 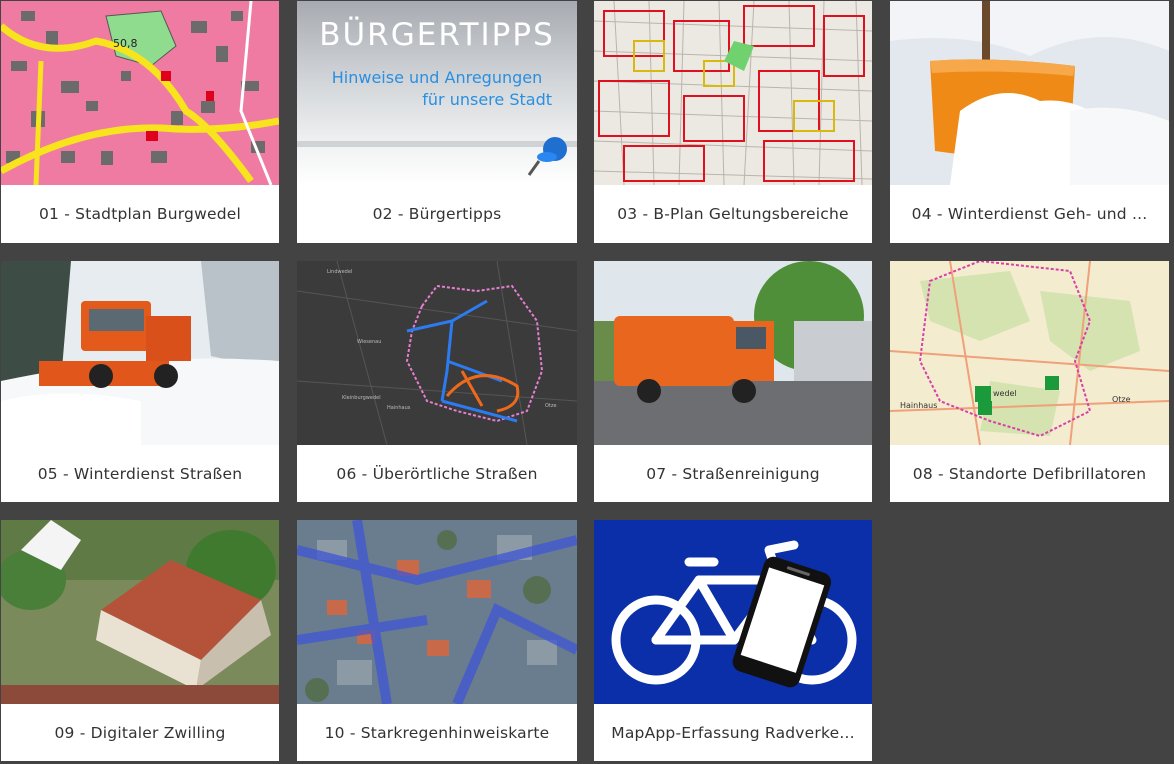 I want to click on tile-label: 06 - Überörtliche Straßen, so click(x=437, y=473).